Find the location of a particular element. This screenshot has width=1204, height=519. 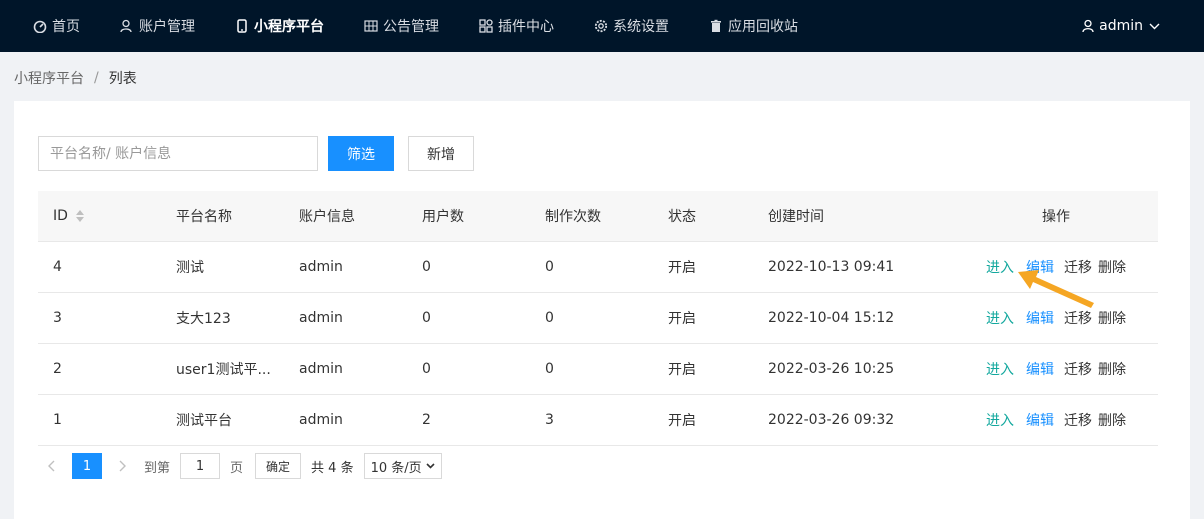

cell-id: 2 is located at coordinates (57, 369).